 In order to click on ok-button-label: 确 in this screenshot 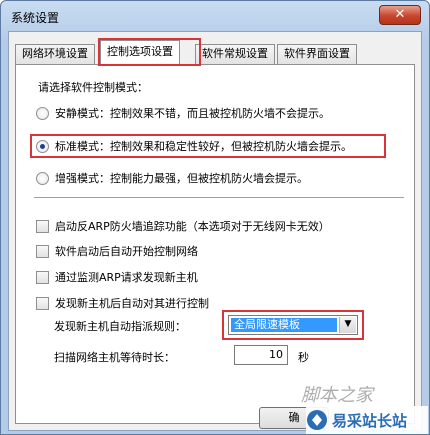, I will do `click(294, 417)`.